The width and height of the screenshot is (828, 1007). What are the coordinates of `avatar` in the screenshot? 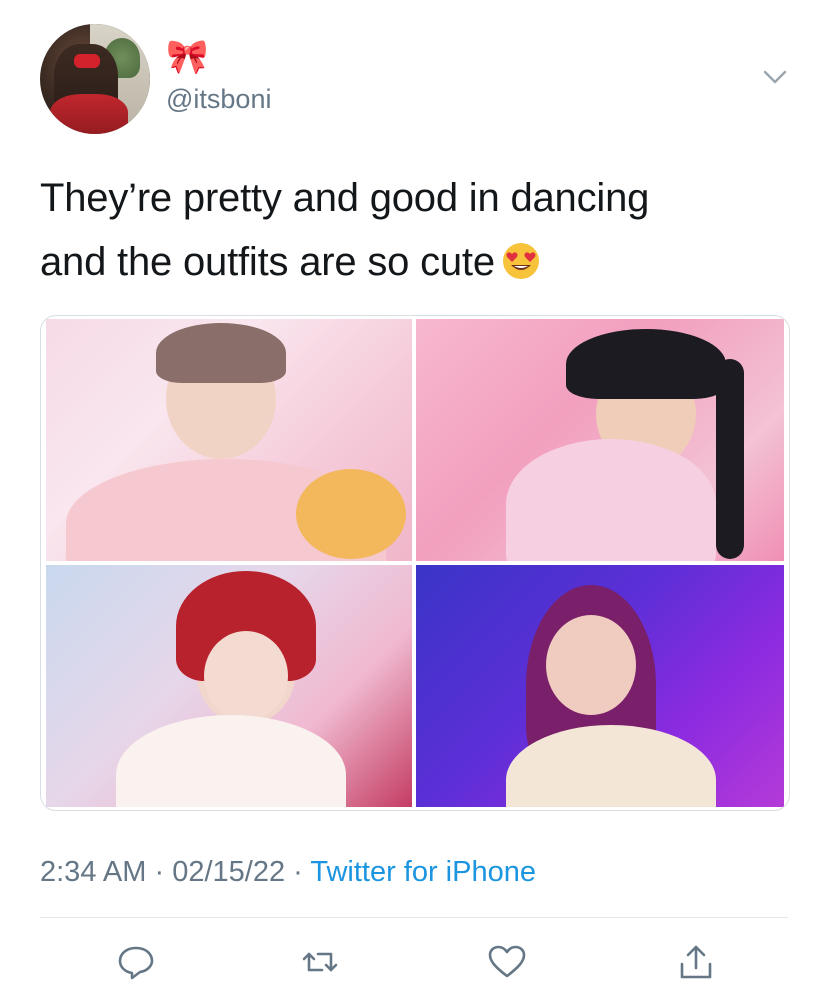 It's located at (95, 79).